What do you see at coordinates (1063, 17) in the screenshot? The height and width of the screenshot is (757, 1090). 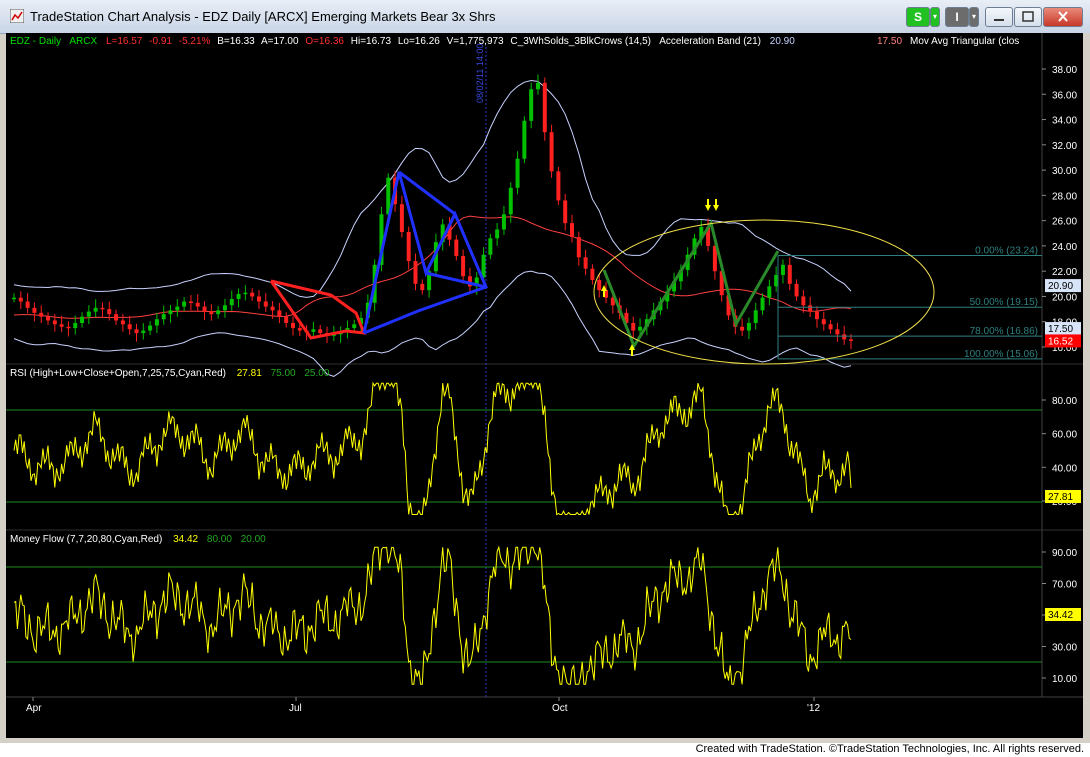 I see `close-button` at bounding box center [1063, 17].